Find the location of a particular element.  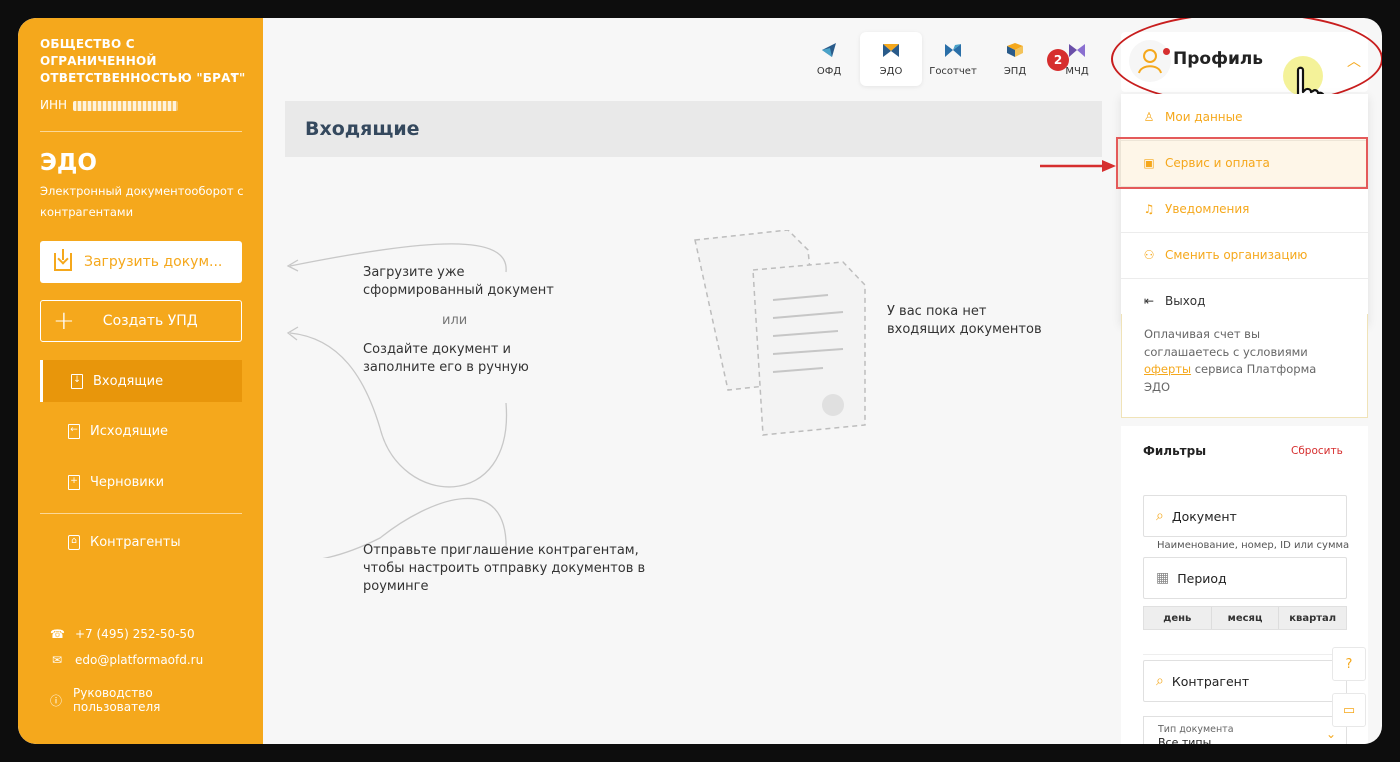

app-title: ЭДО is located at coordinates (68, 163).